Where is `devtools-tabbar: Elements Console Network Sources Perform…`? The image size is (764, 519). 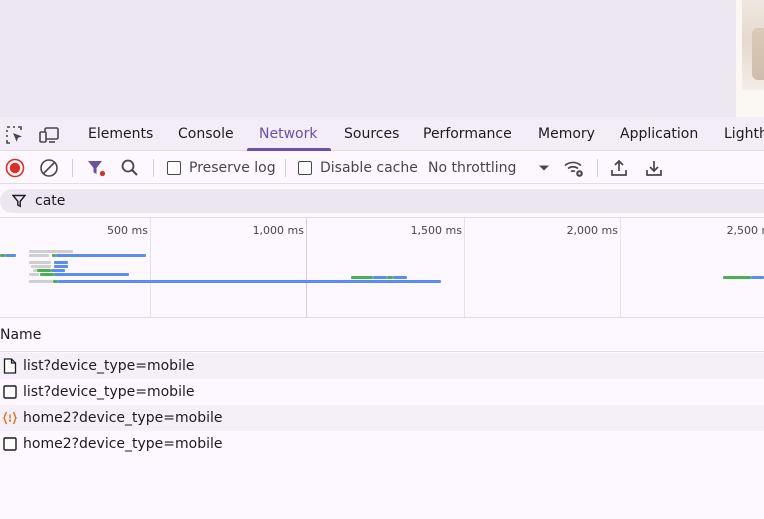
devtools-tabbar: Elements Console Network Sources Perform… is located at coordinates (382, 134).